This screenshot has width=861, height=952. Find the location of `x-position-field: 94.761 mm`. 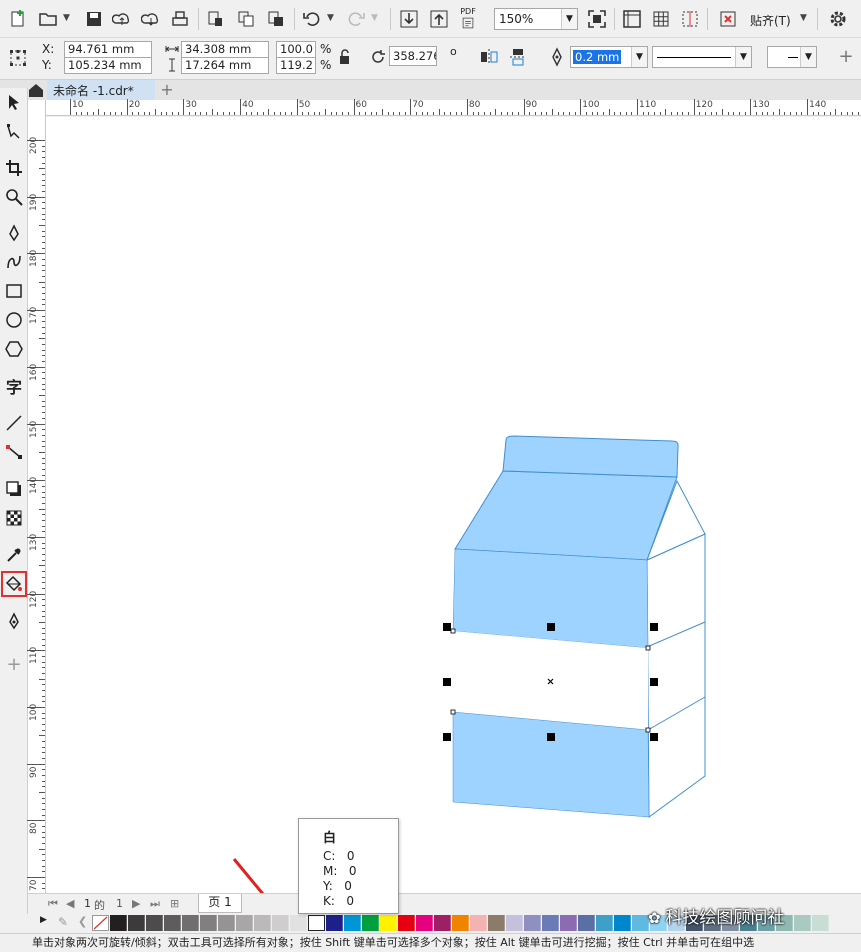

x-position-field: 94.761 mm is located at coordinates (108, 49).